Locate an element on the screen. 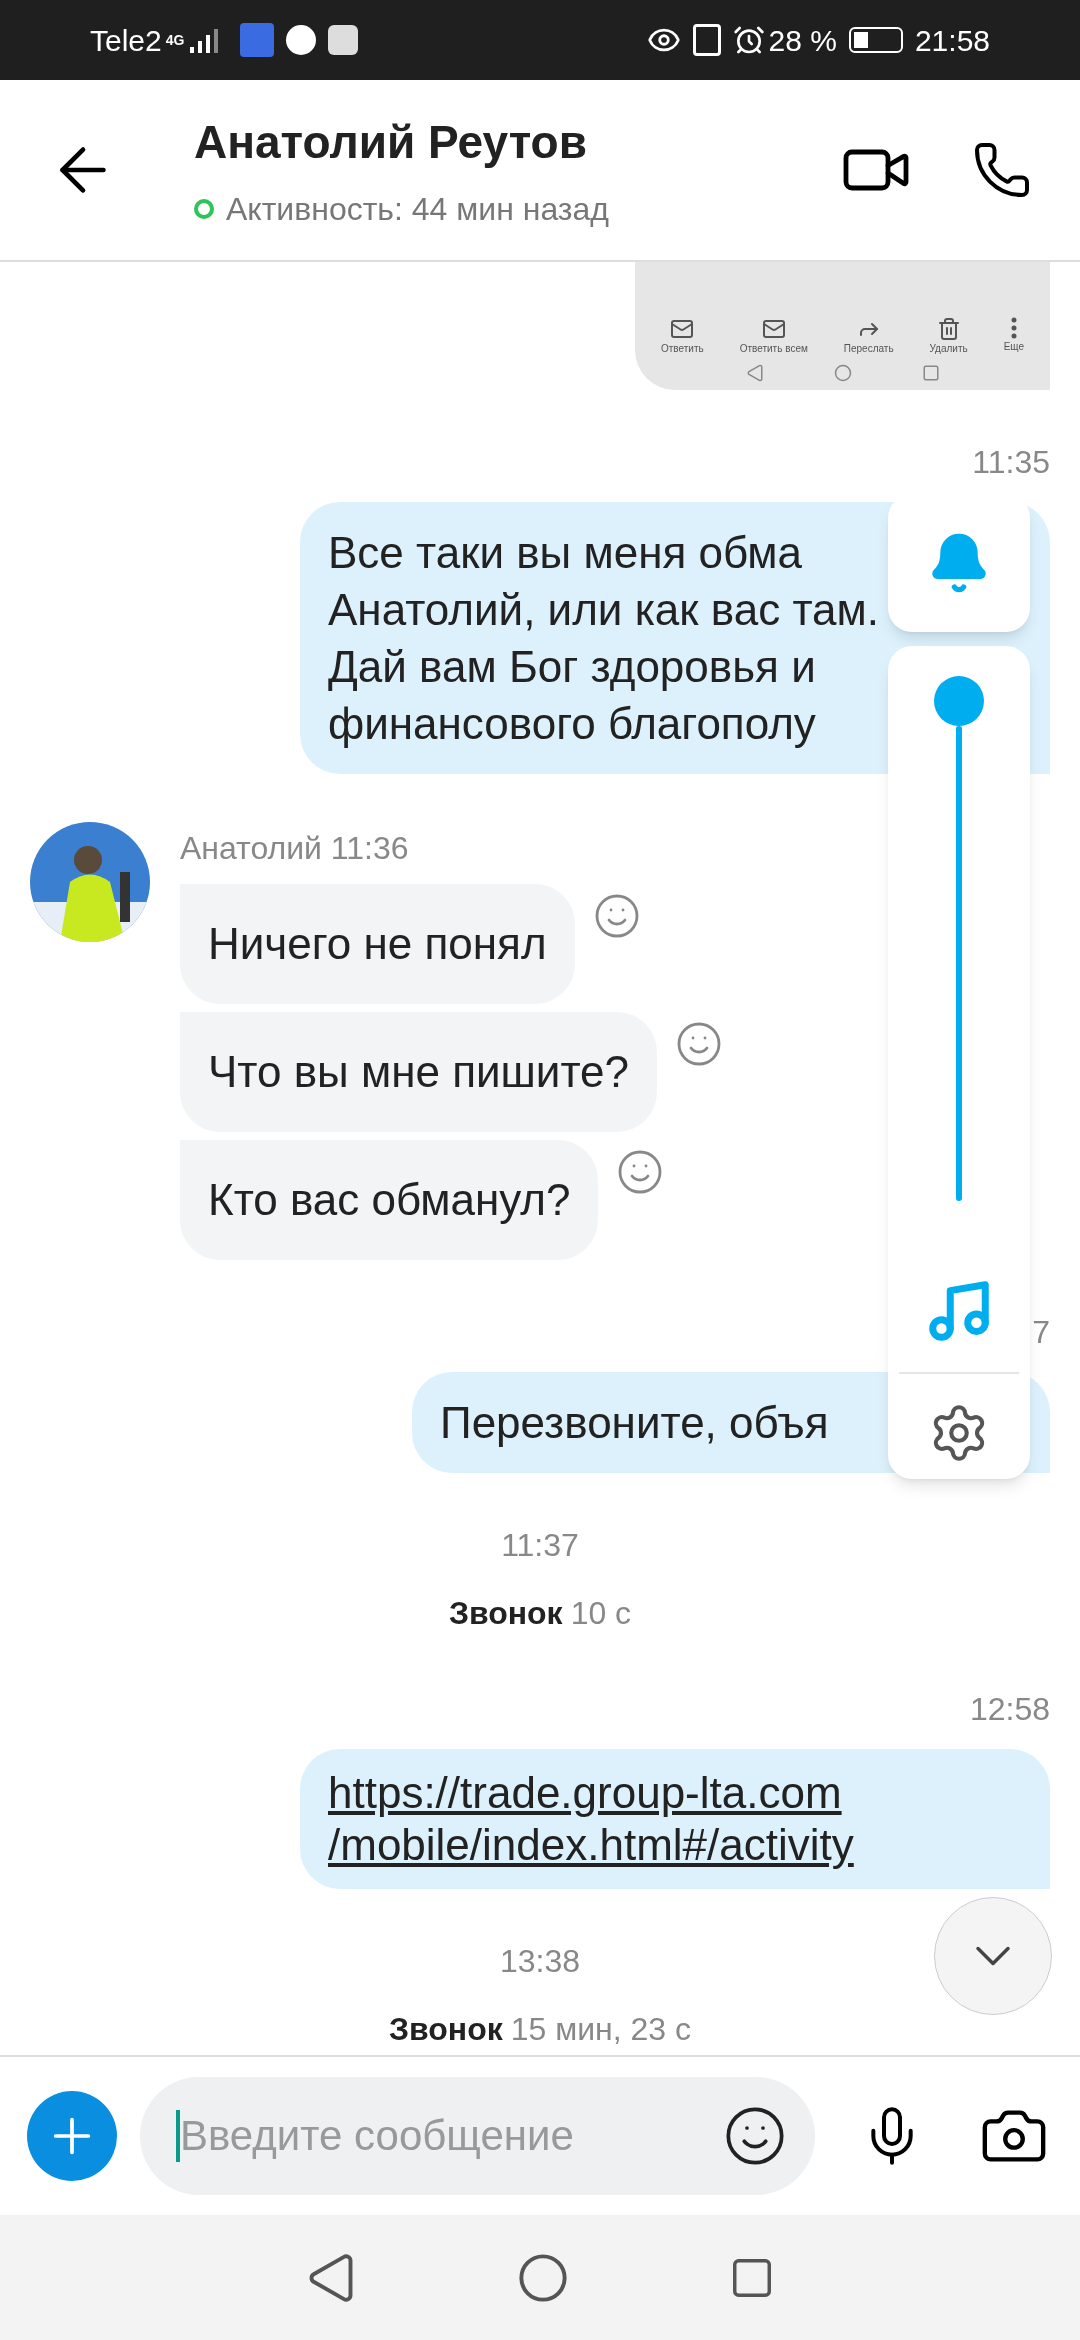 Image resolution: width=1080 pixels, height=2340 pixels. carrier-name: Tele2 is located at coordinates (126, 40).